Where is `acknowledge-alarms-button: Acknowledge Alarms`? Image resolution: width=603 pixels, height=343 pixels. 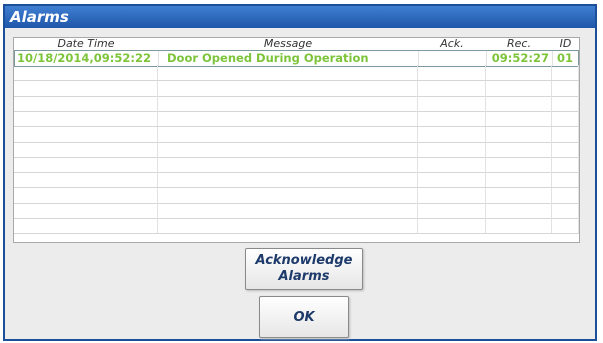 acknowledge-alarms-button: Acknowledge Alarms is located at coordinates (304, 269).